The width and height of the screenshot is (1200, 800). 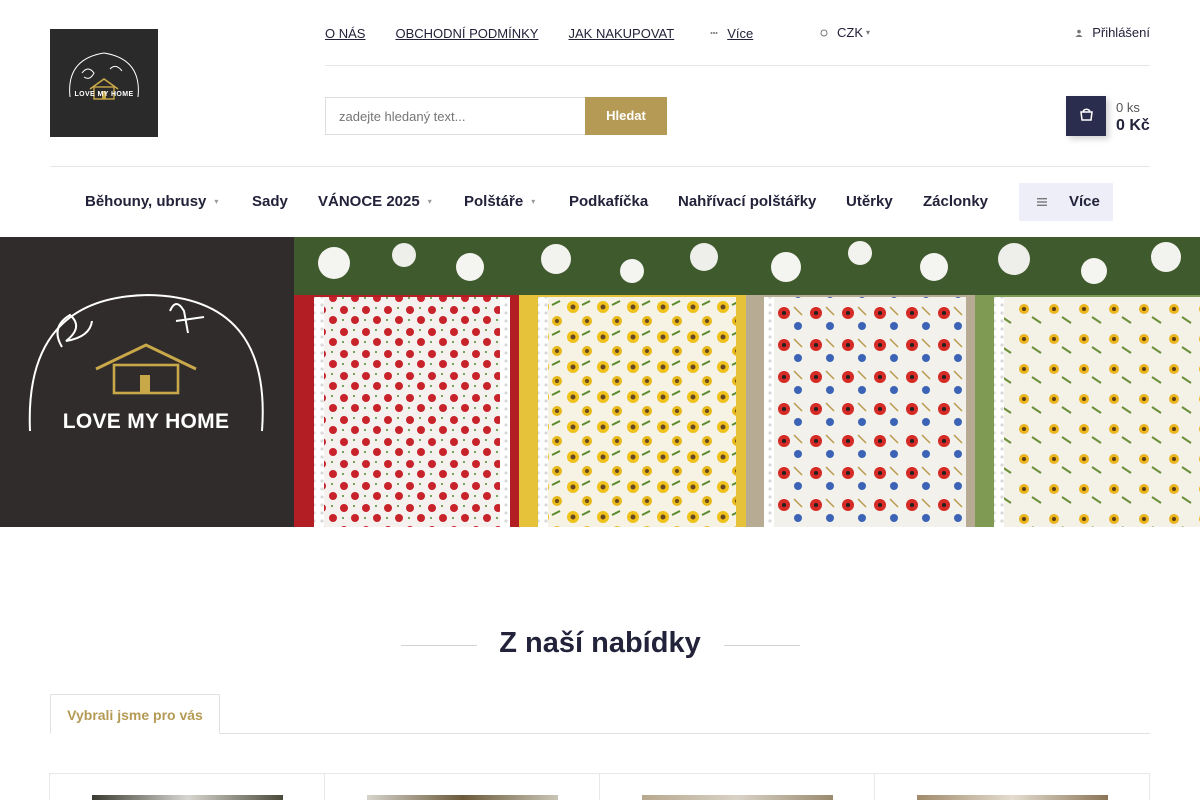 I want to click on menu-item-label: Sady, so click(x=270, y=201).